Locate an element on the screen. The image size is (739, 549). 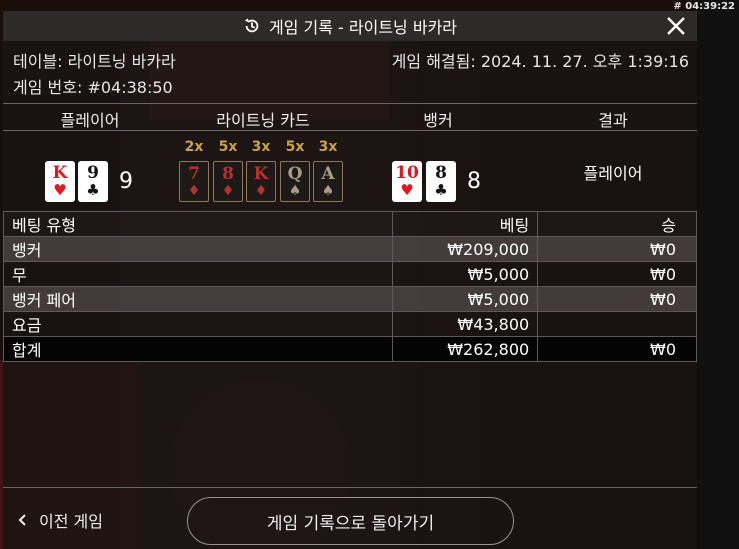
lightning-card-1: 7 ♦ is located at coordinates (194, 181).